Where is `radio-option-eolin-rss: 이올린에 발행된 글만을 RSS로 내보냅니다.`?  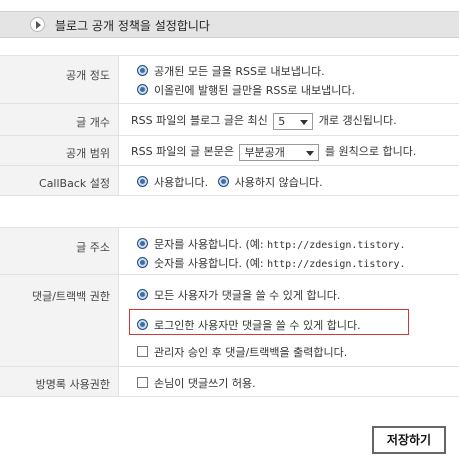 radio-option-eolin-rss: 이올린에 발행된 글만을 RSS로 내보냅니다. is located at coordinates (246, 90).